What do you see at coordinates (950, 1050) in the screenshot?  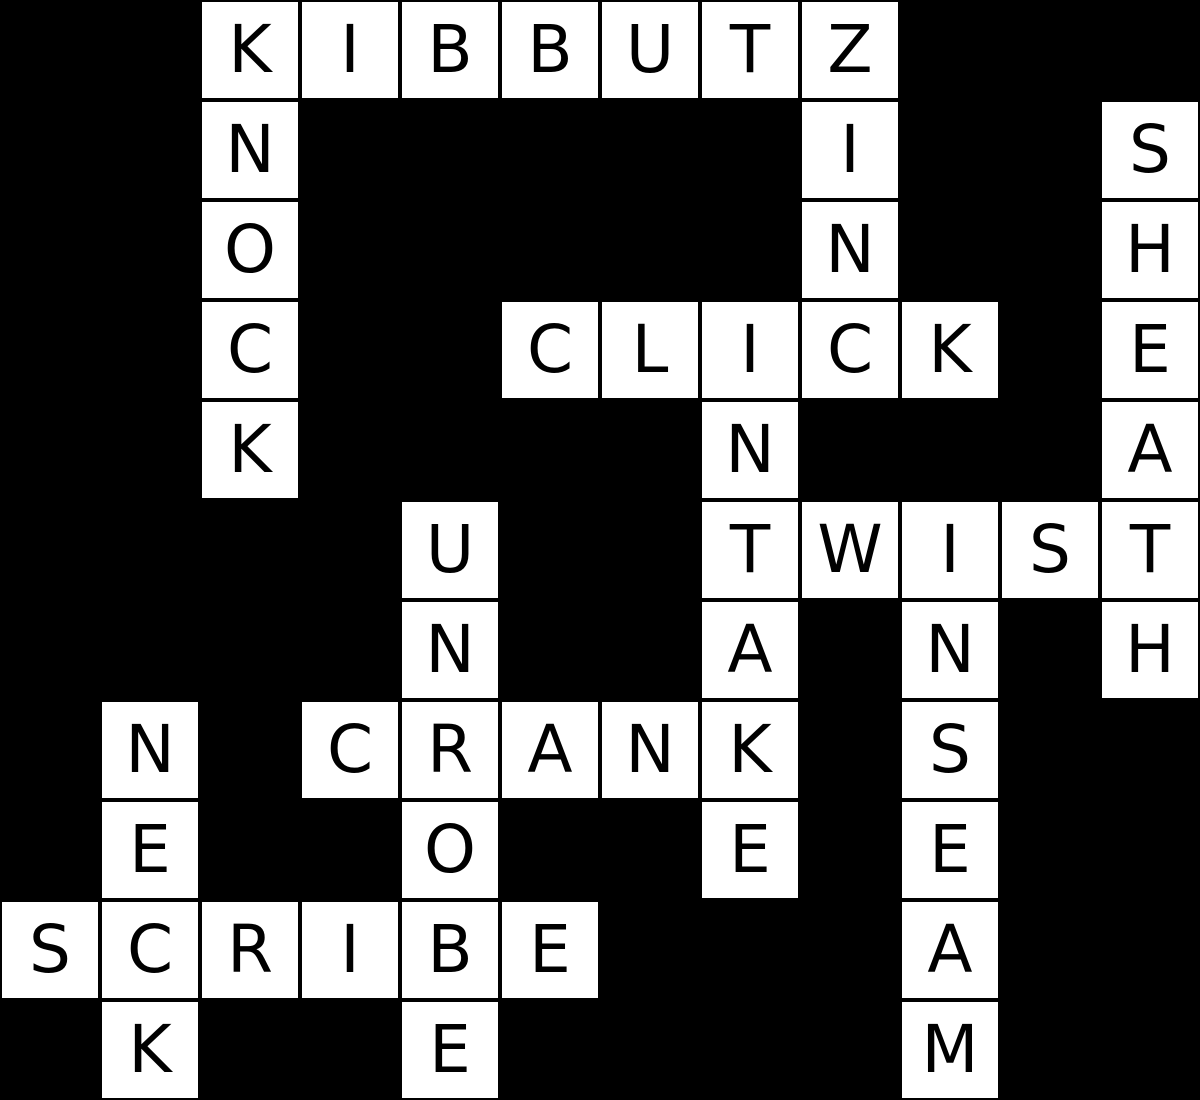 I see `crossword-cell: M` at bounding box center [950, 1050].